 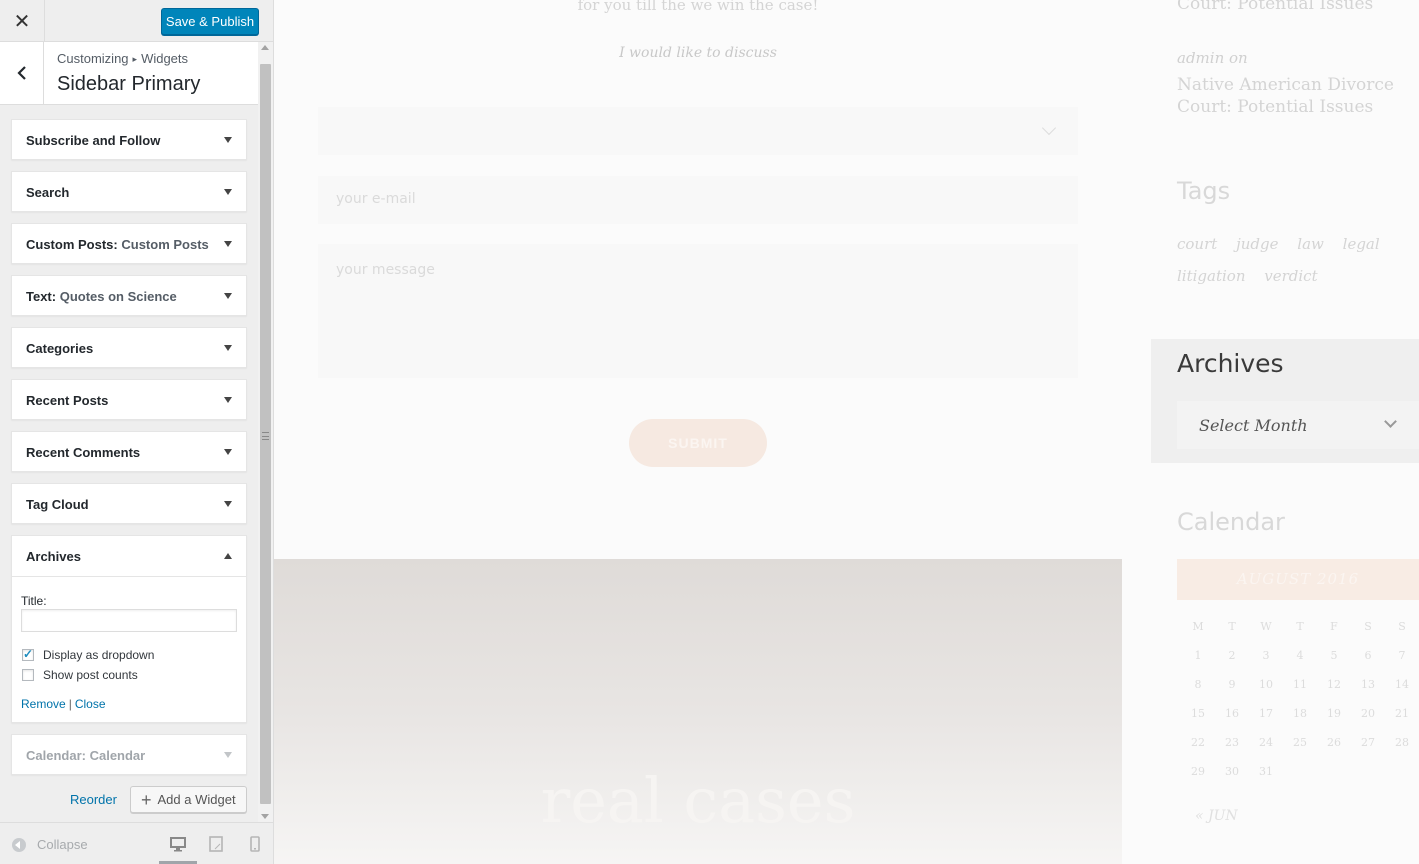 What do you see at coordinates (1287, 260) in the screenshot?
I see `tag-cloud: court judge law legal litigation verdict` at bounding box center [1287, 260].